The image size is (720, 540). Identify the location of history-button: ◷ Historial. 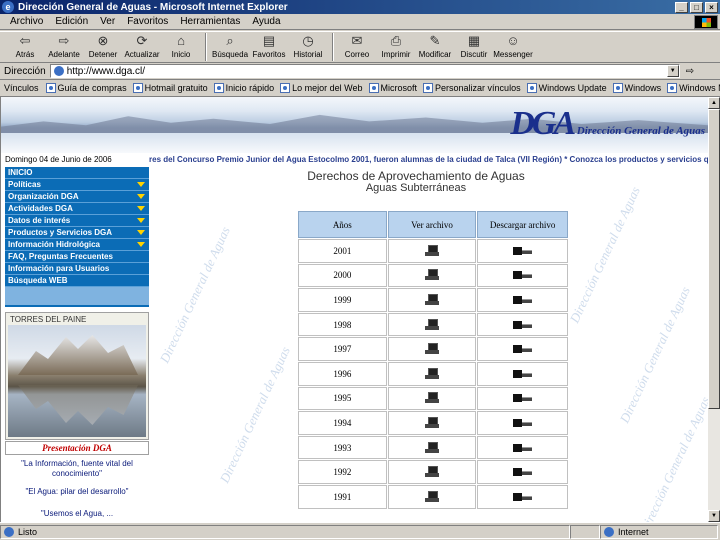
(308, 47).